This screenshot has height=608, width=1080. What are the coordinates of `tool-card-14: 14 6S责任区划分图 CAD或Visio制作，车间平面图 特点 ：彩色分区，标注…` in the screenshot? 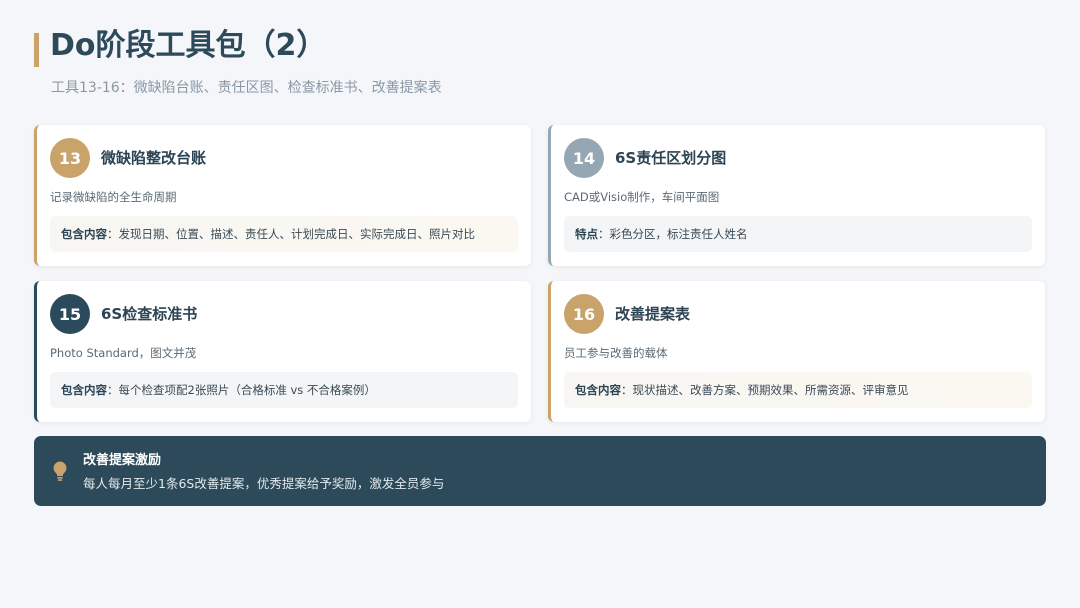 It's located at (796, 195).